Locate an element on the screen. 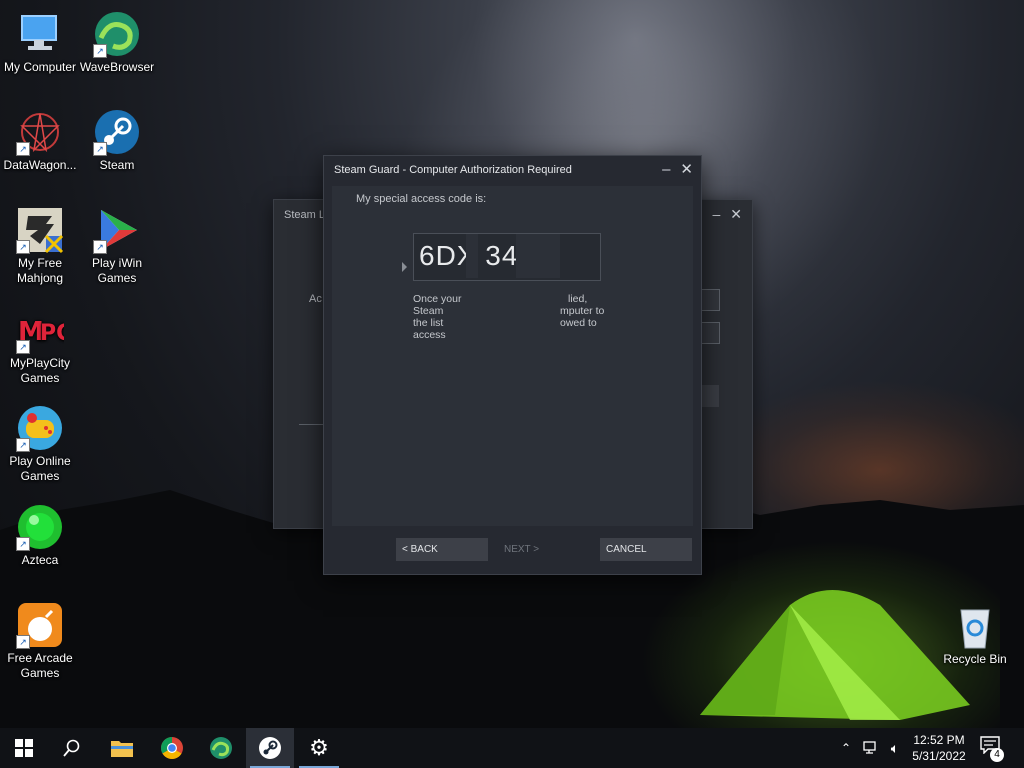 This screenshot has width=1024, height=768. computer-icon is located at coordinates (40, 34).